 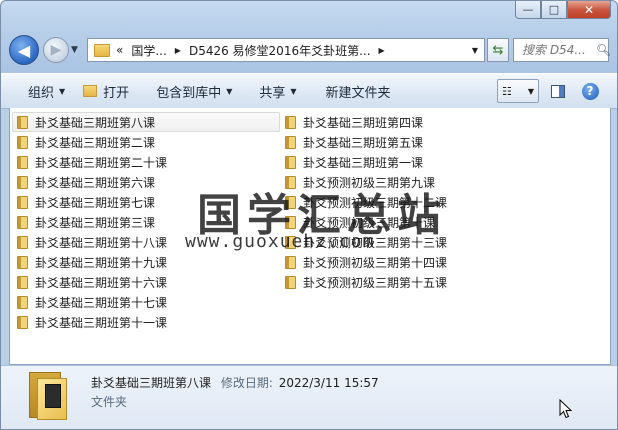 What do you see at coordinates (590, 91) in the screenshot?
I see `help-button: ?` at bounding box center [590, 91].